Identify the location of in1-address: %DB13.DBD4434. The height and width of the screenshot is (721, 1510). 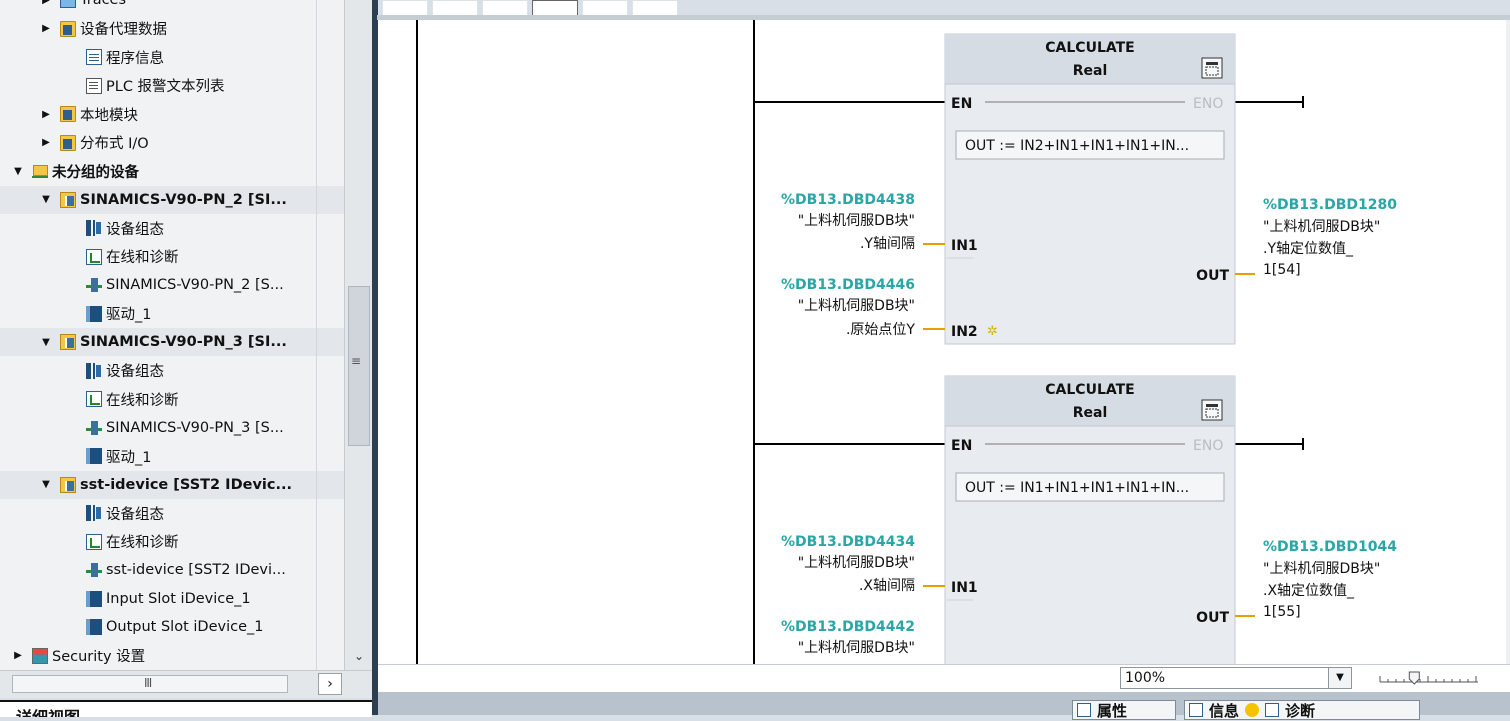
(848, 542).